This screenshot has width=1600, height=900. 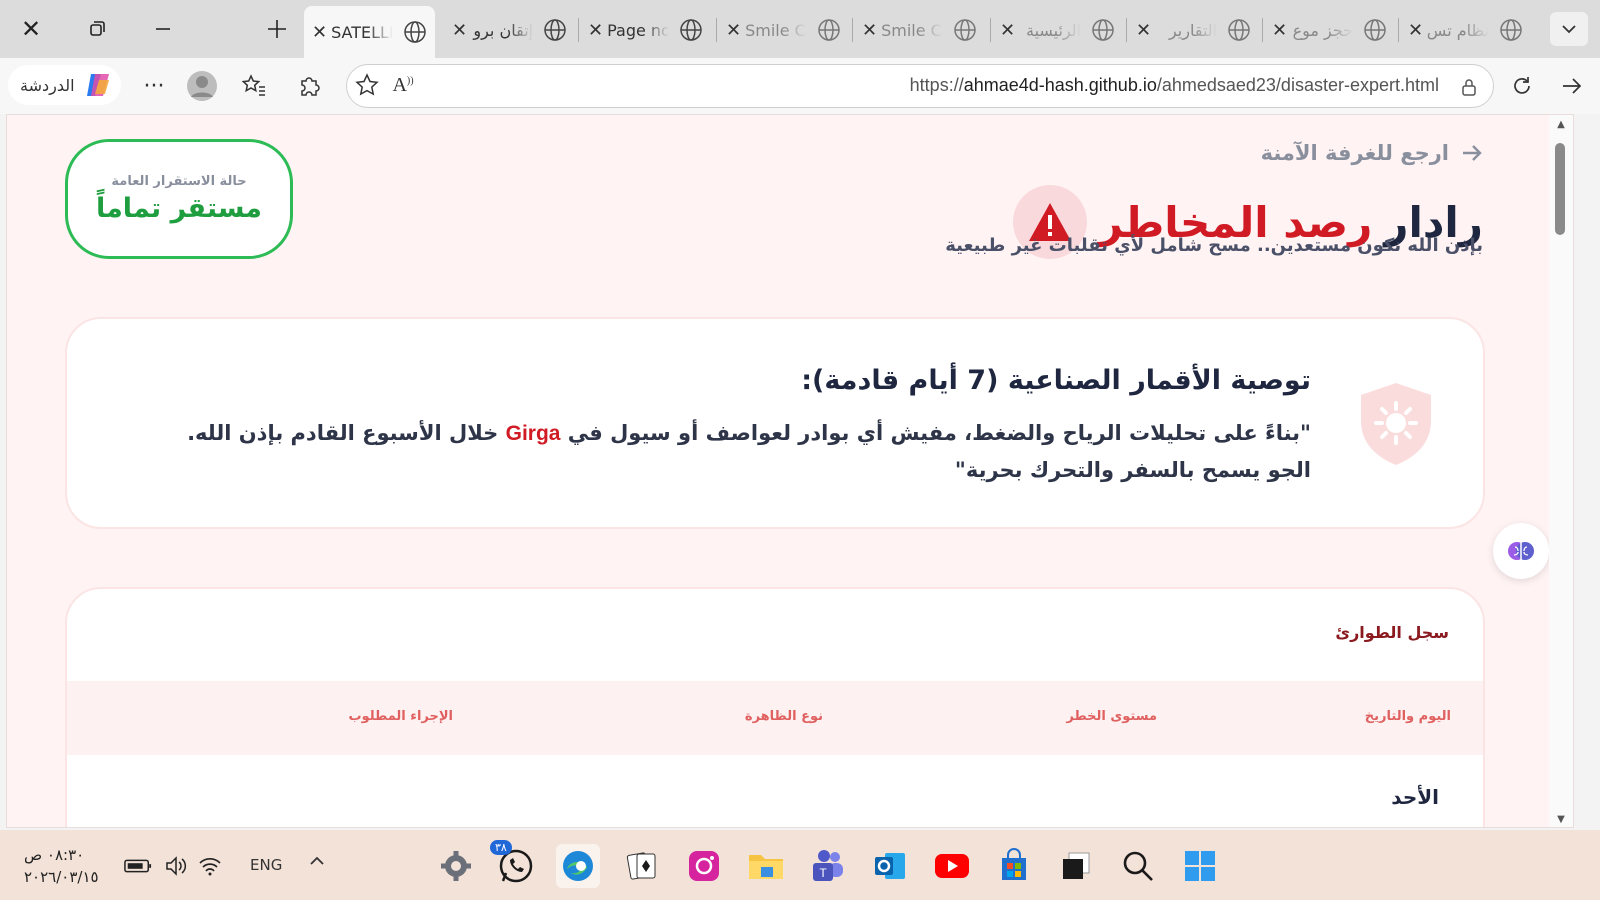 I want to click on scroll-up-arrow: ▲, so click(x=1561, y=124).